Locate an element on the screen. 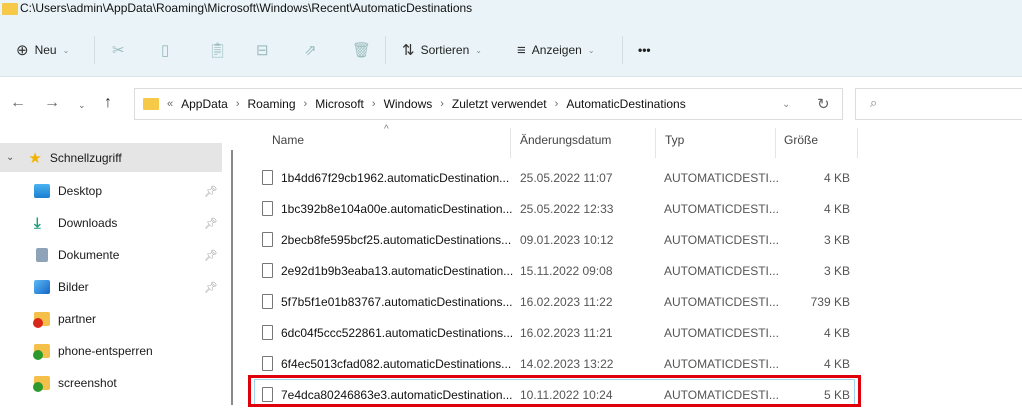 This screenshot has height=410, width=1022. up-arrow-icon: ↑ is located at coordinates (108, 103).